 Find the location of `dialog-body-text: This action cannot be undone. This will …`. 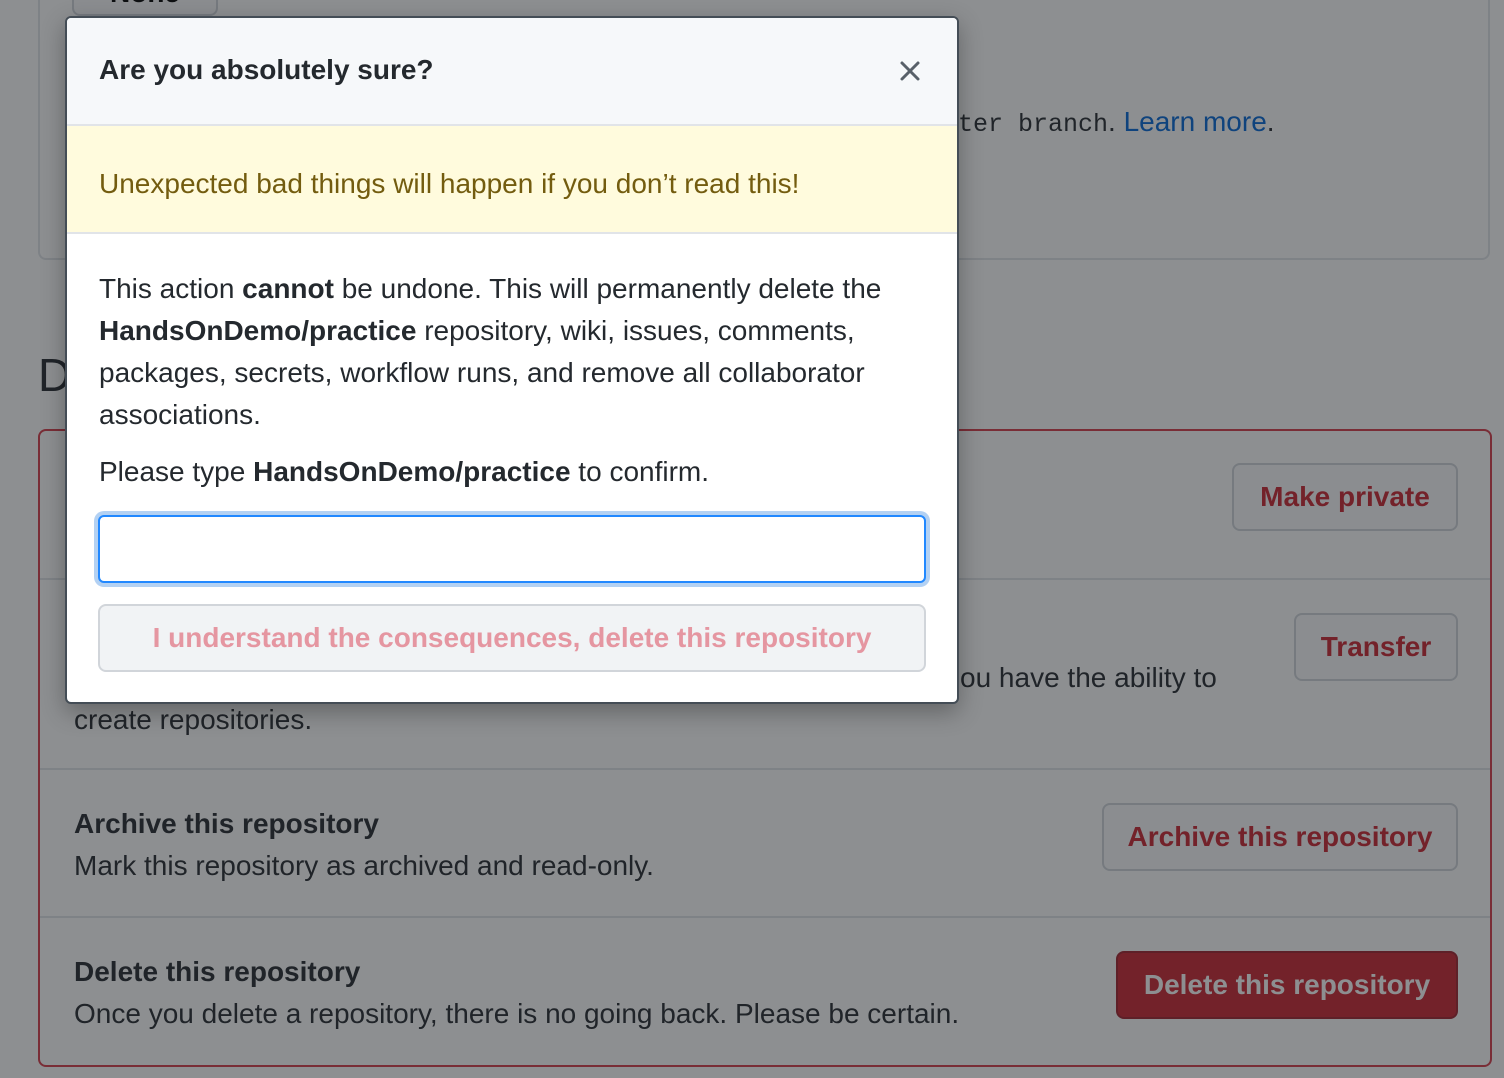

dialog-body-text: This action cannot be undone. This will … is located at coordinates (519, 352).